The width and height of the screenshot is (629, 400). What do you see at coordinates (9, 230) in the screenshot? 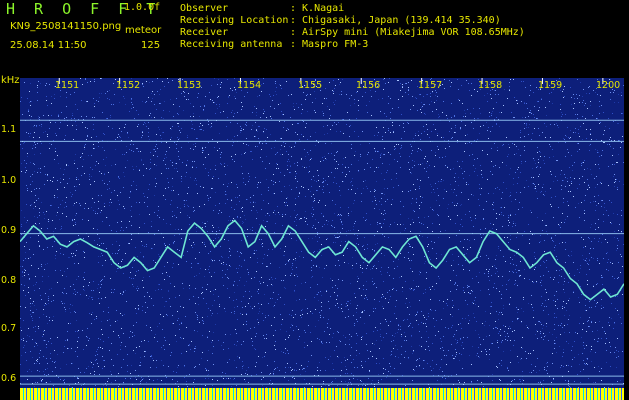
I see `y-tick-label: 0.9` at bounding box center [9, 230].